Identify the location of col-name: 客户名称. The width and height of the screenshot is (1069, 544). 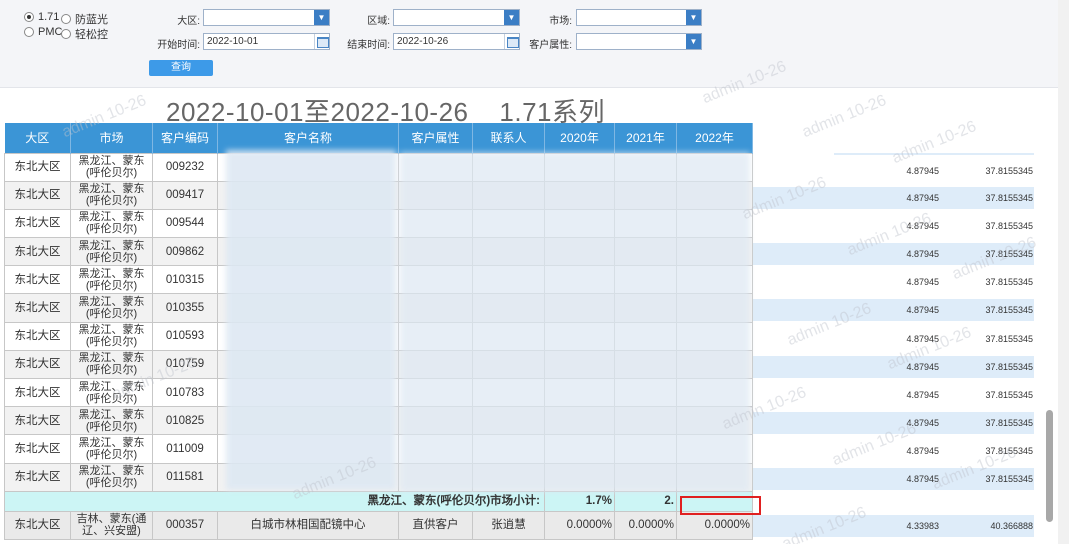
(308, 138).